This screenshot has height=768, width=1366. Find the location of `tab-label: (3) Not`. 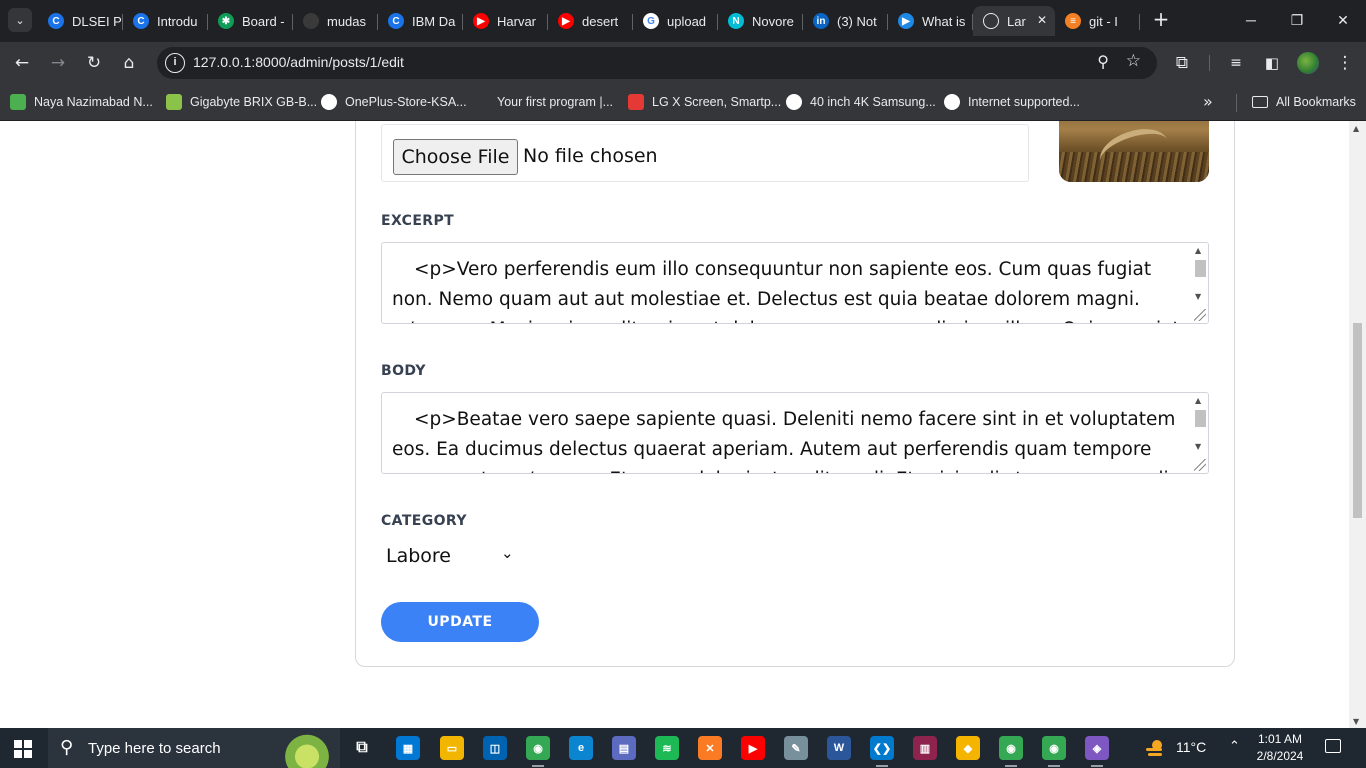

tab-label: (3) Not is located at coordinates (857, 21).